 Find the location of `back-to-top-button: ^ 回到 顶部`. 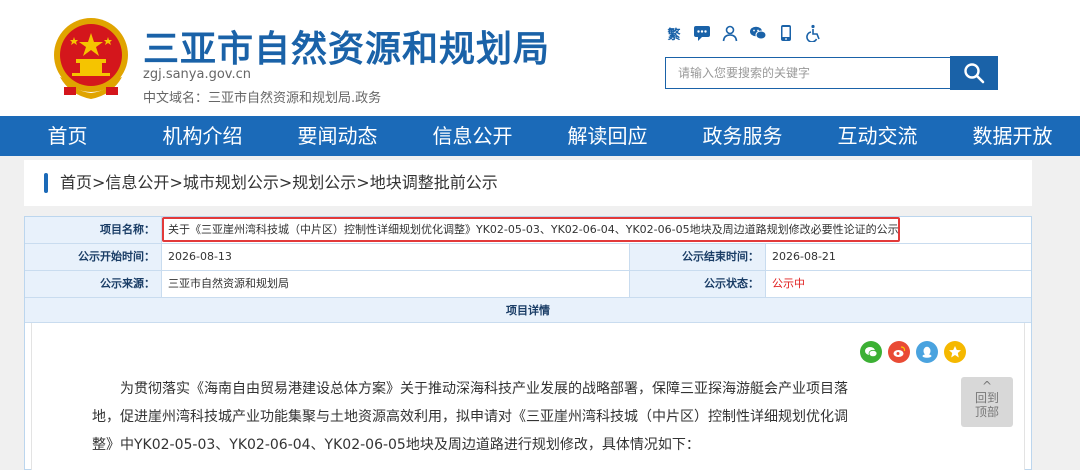

back-to-top-button: ^ 回到 顶部 is located at coordinates (987, 402).